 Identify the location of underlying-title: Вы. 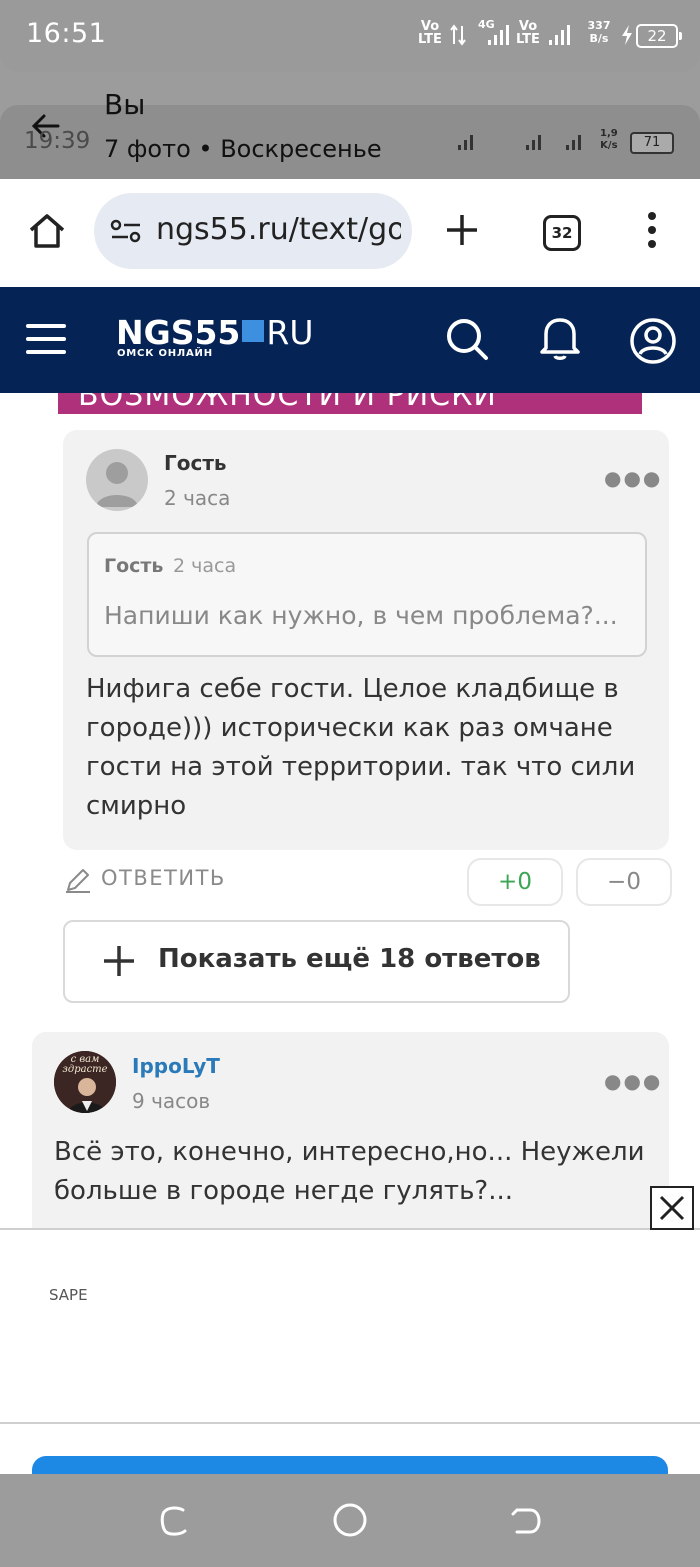
(125, 104).